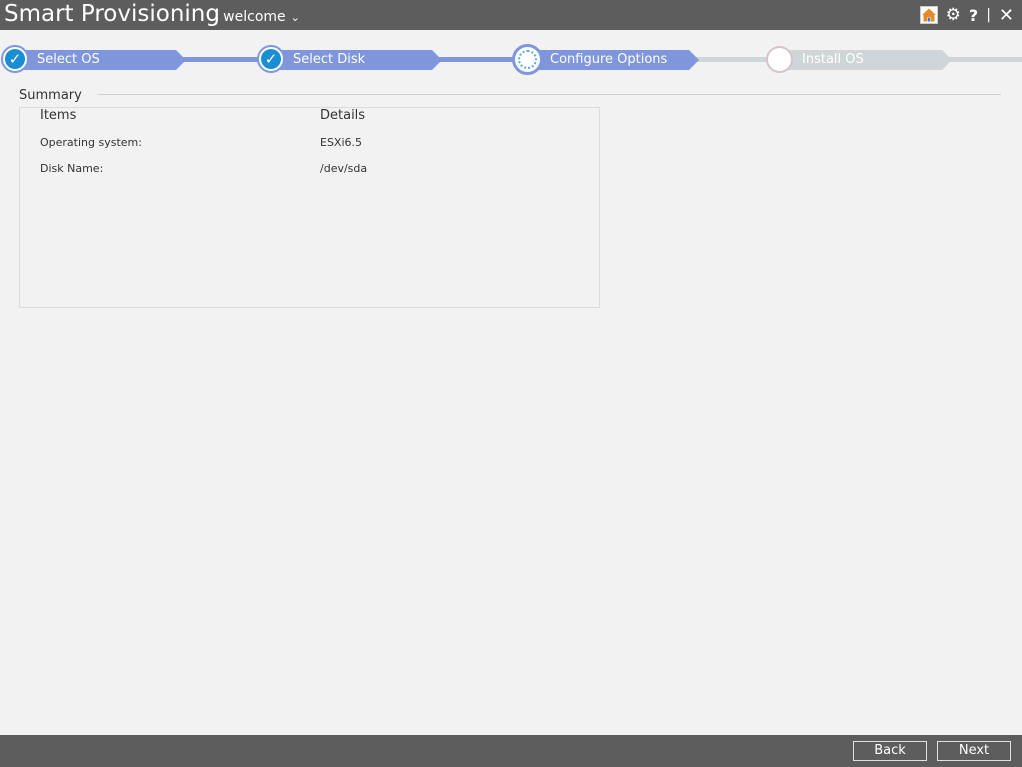 The width and height of the screenshot is (1022, 767). I want to click on step-select-os: Select OS, so click(100, 60).